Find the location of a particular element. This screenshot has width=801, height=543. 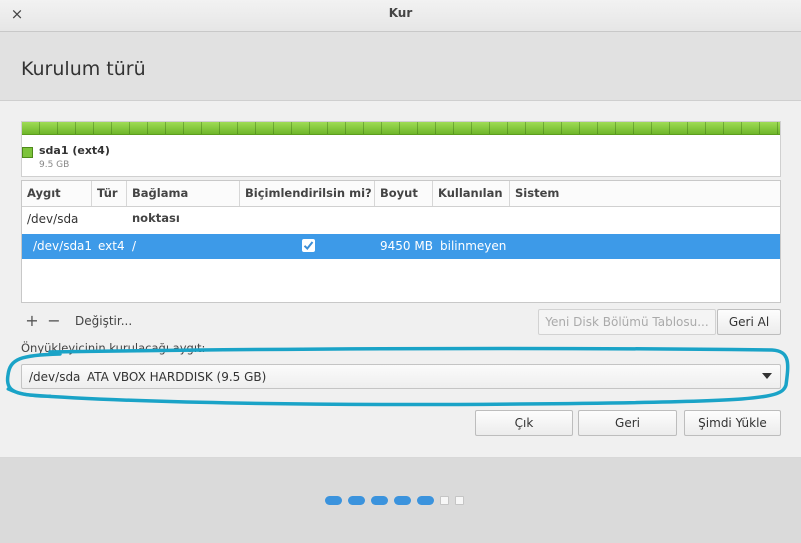

window-title: Kur is located at coordinates (400, 13).